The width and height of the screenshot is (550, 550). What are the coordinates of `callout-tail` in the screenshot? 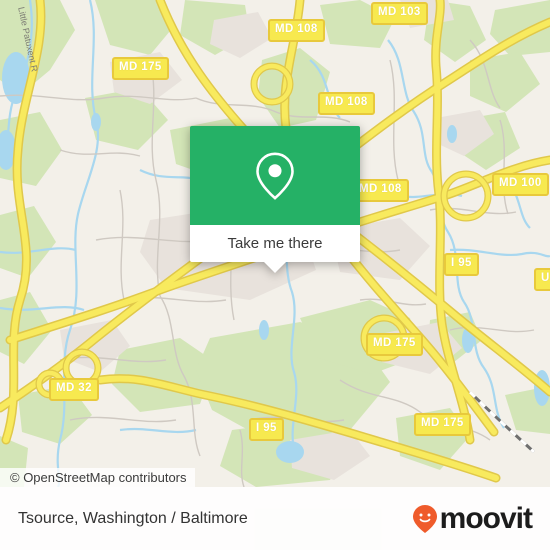 It's located at (275, 267).